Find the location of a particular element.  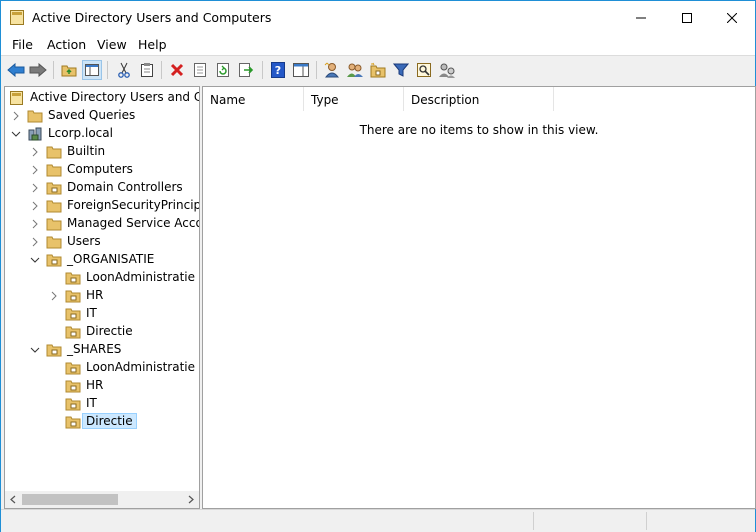

back-button is located at coordinates (16, 70).